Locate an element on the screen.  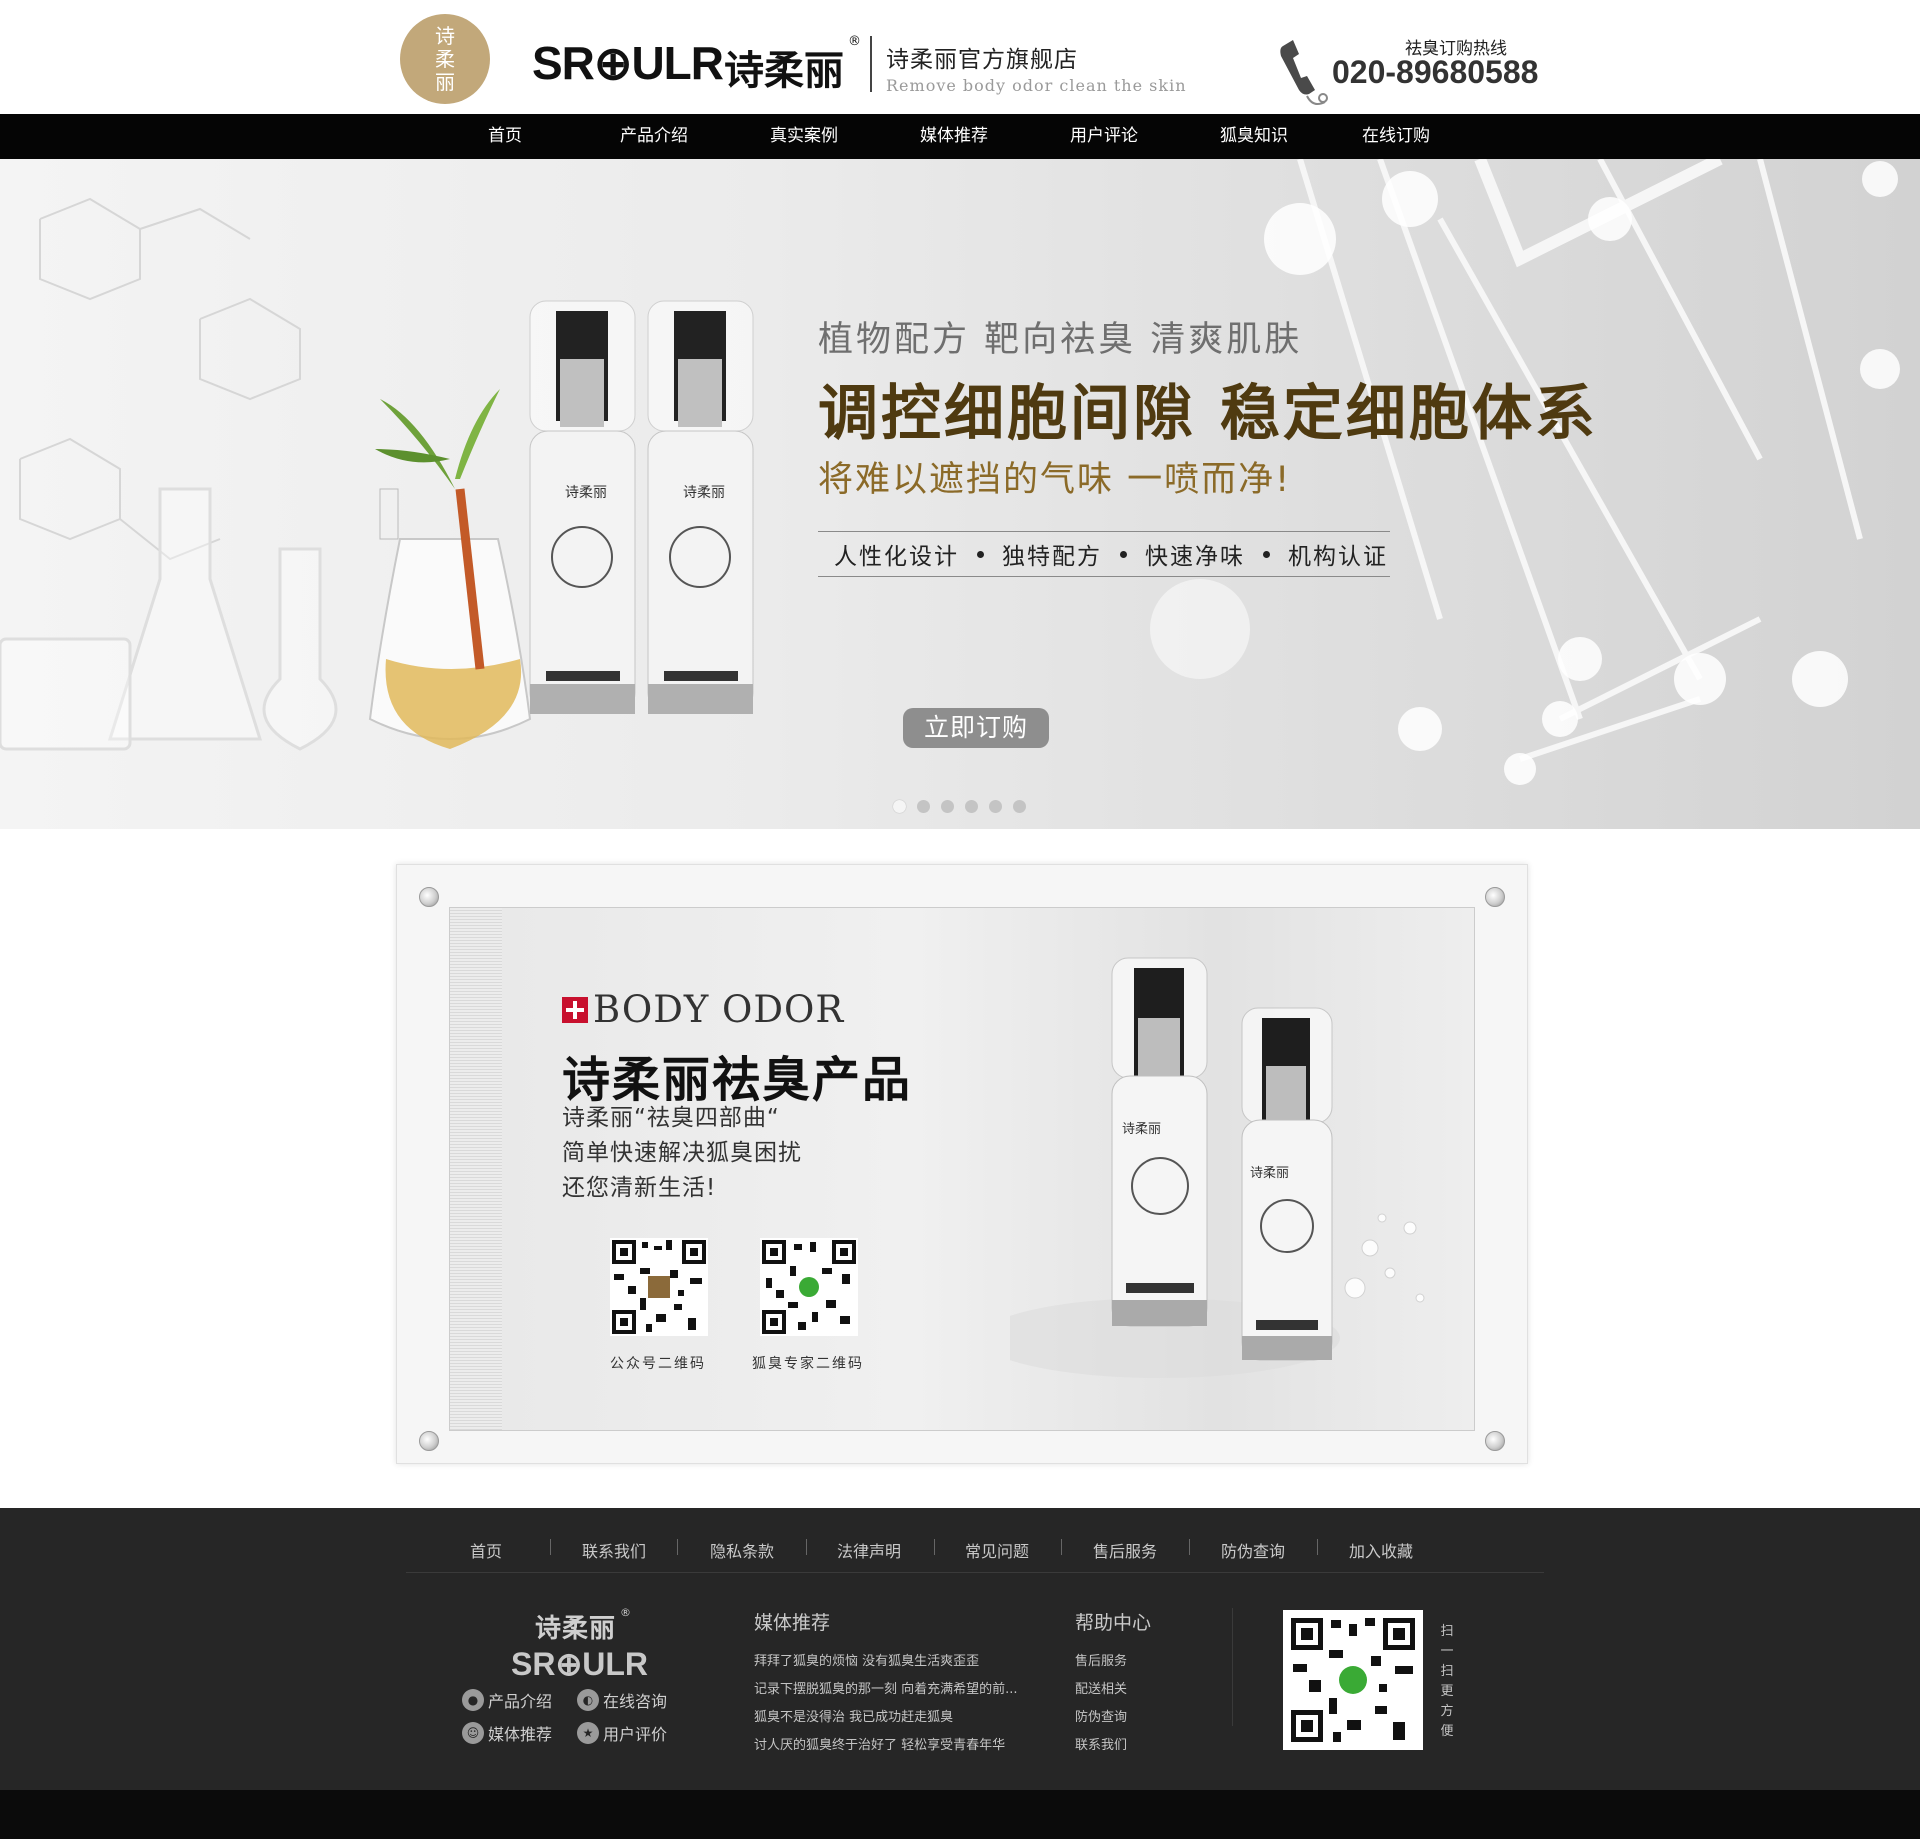
footer-quicklink-media: ☺ 媒体推荐 is located at coordinates (507, 1733).